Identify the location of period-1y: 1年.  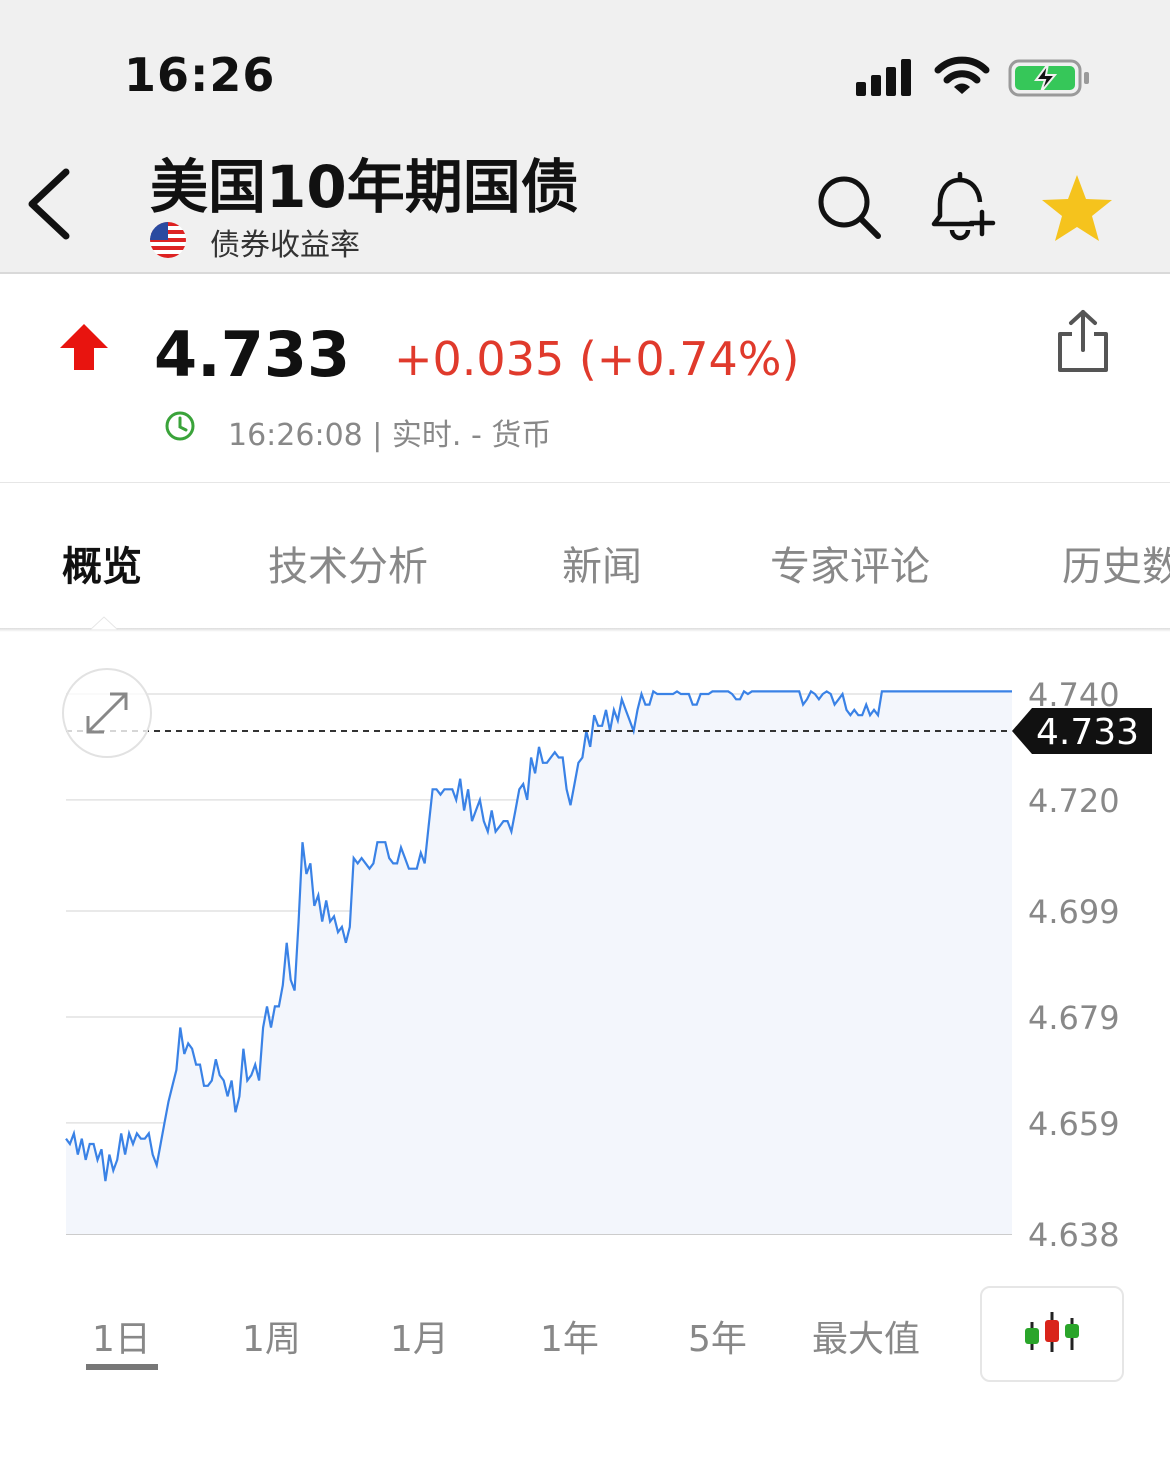
(569, 1336).